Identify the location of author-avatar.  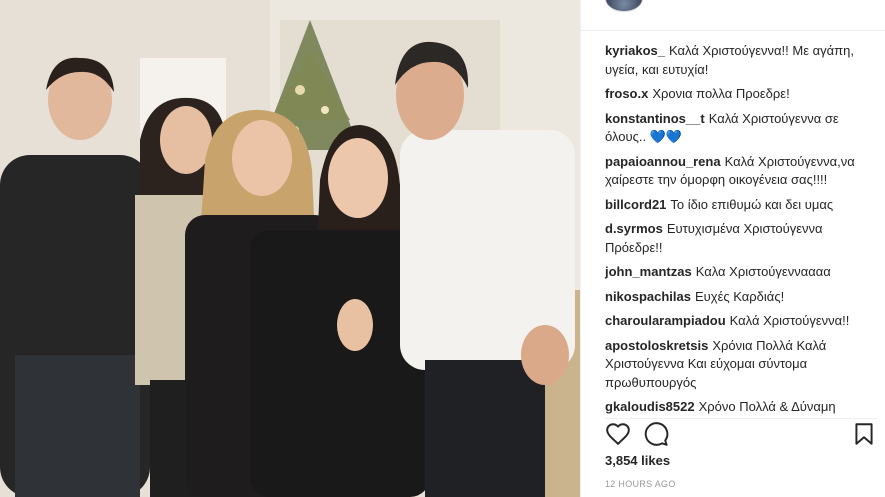
(624, 6).